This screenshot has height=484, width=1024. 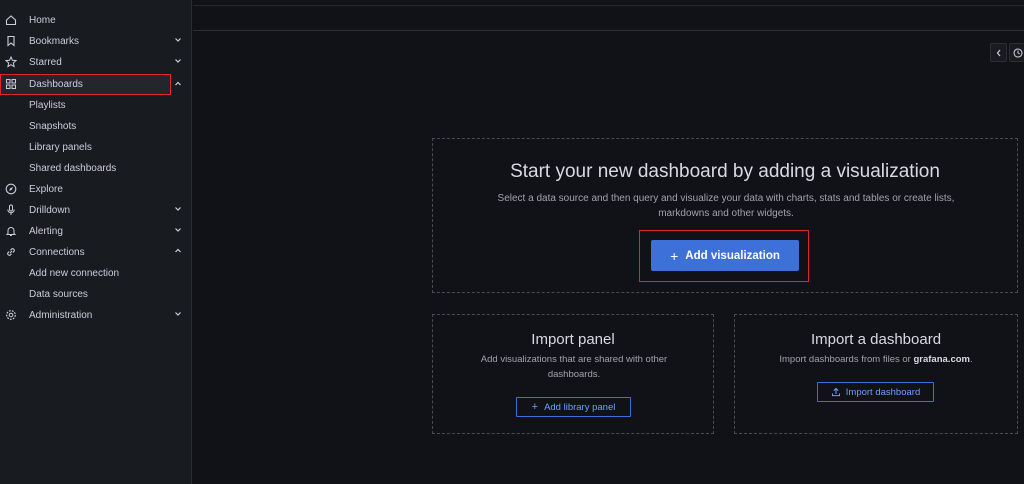 What do you see at coordinates (11, 231) in the screenshot?
I see `bell-icon` at bounding box center [11, 231].